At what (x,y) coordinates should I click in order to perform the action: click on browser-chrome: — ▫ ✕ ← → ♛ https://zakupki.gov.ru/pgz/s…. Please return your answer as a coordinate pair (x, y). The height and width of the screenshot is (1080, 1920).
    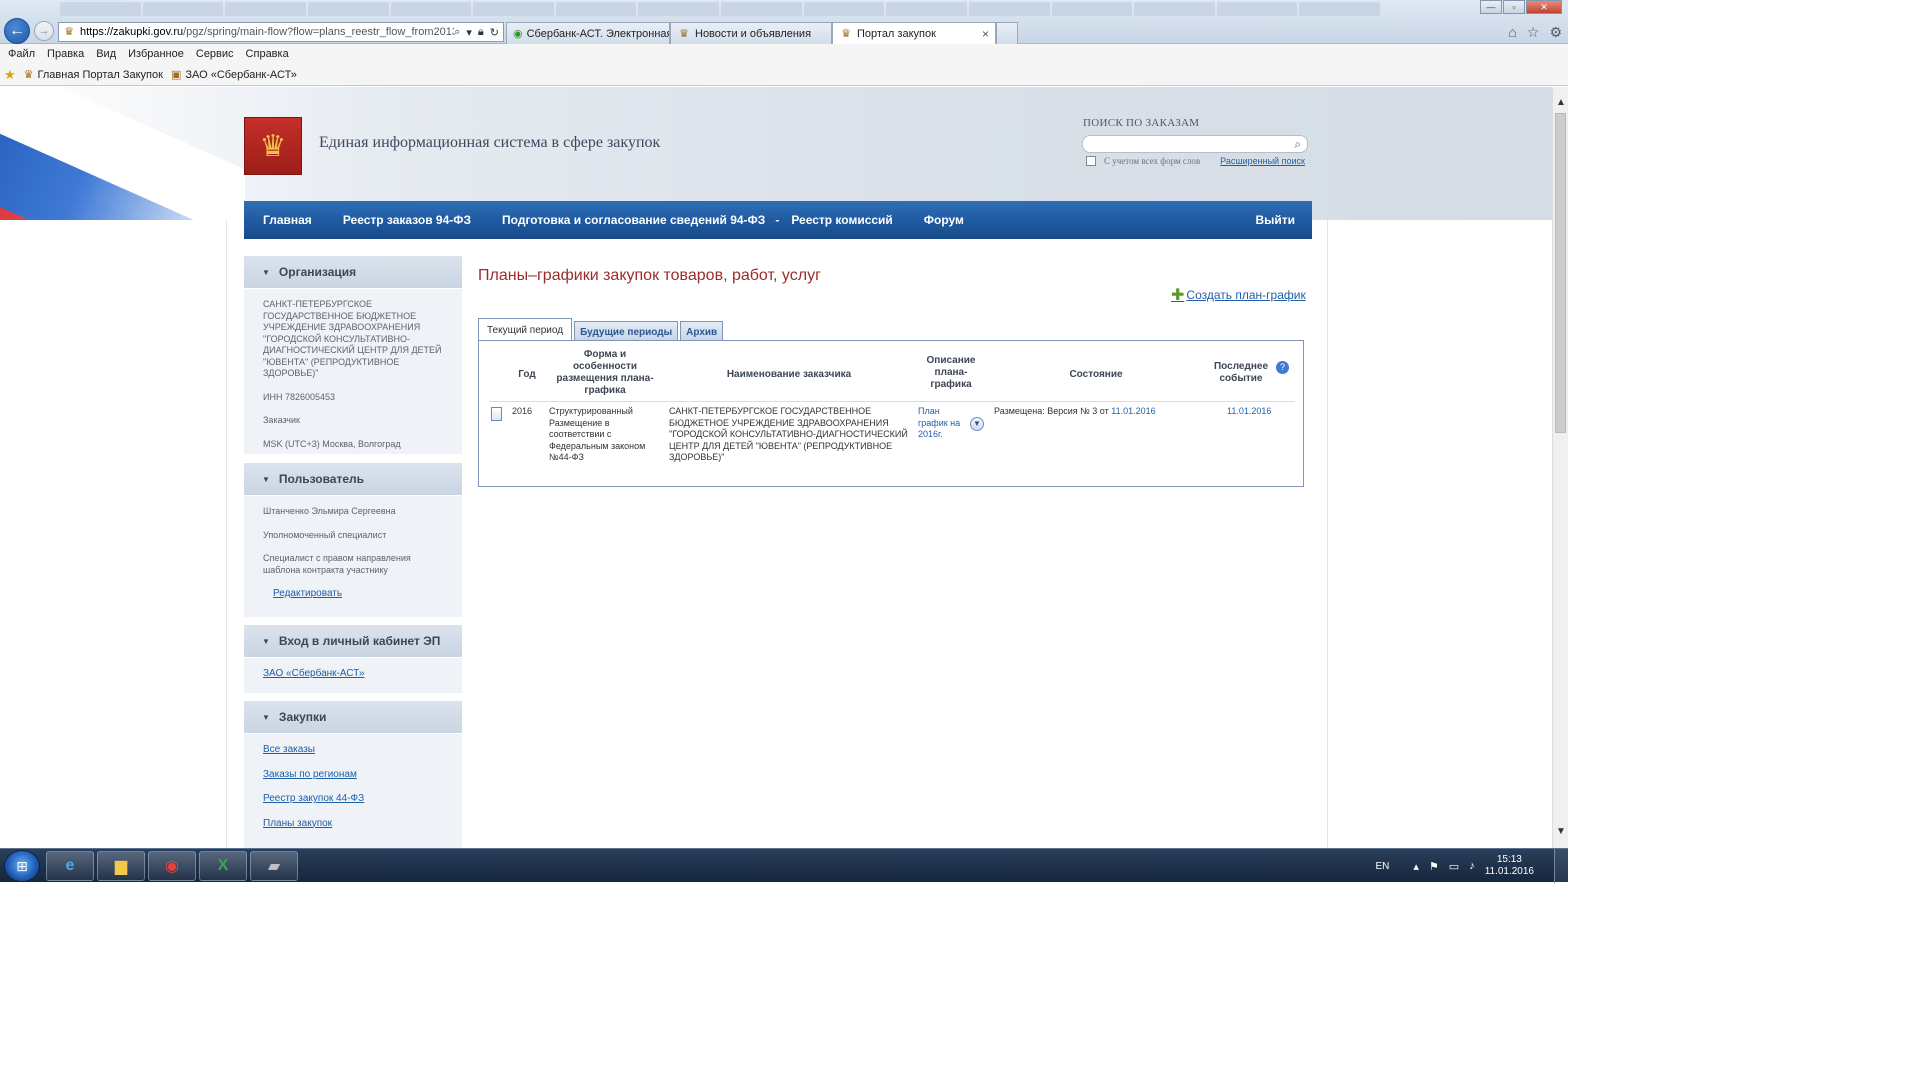
    Looking at the image, I should click on (784, 22).